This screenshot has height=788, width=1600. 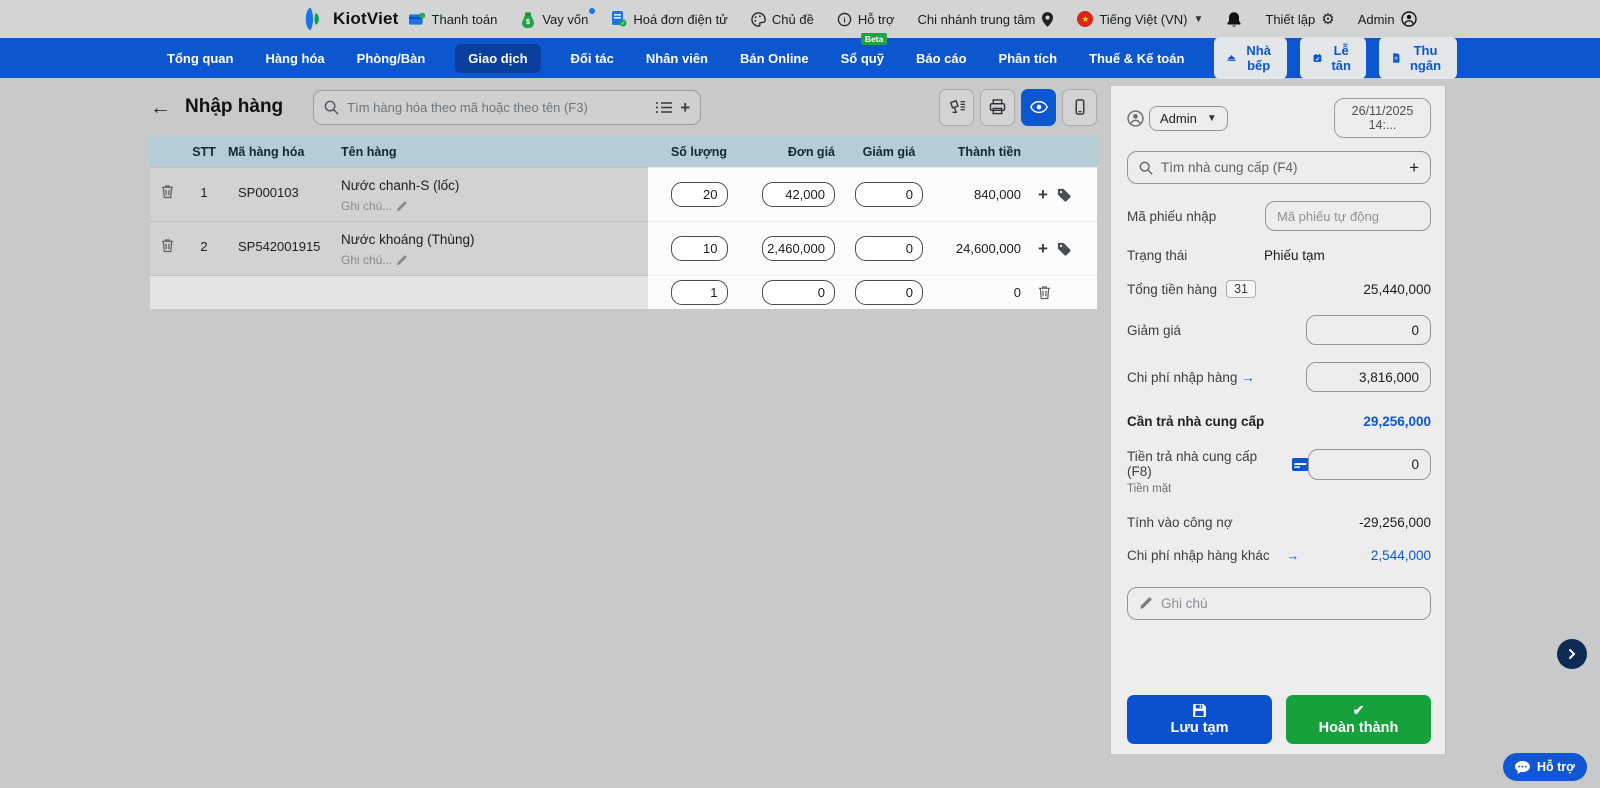 I want to click on kitchen-button: Nhà bếp, so click(x=1250, y=58).